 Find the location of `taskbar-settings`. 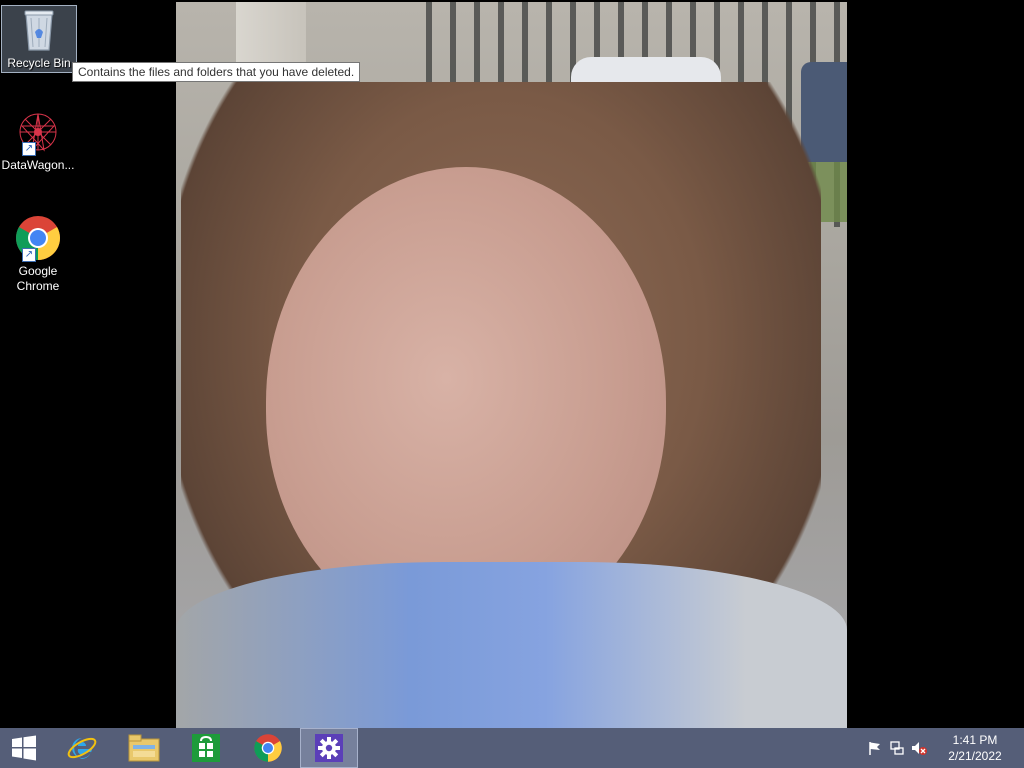

taskbar-settings is located at coordinates (329, 748).